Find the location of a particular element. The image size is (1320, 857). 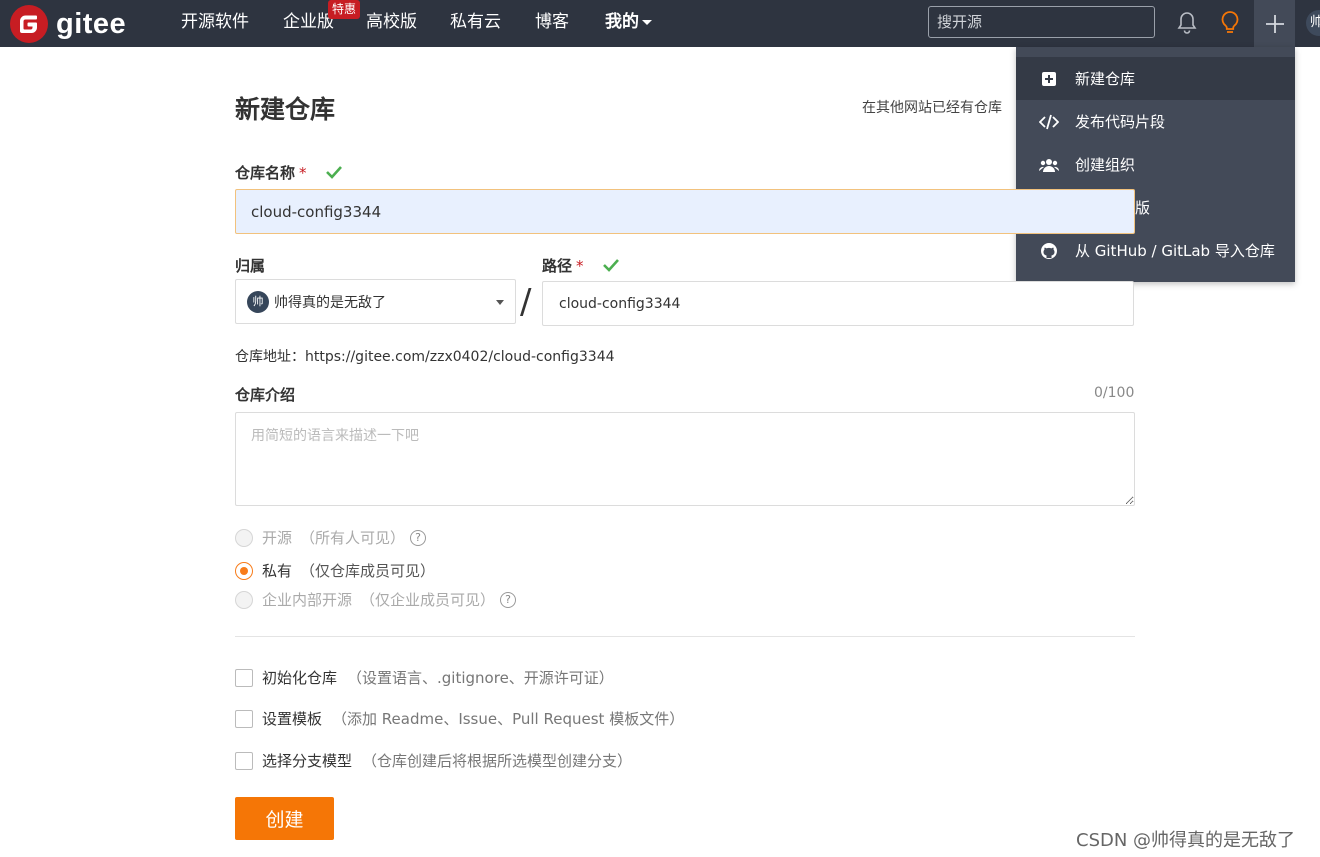

notification-button is located at coordinates (1187, 23).